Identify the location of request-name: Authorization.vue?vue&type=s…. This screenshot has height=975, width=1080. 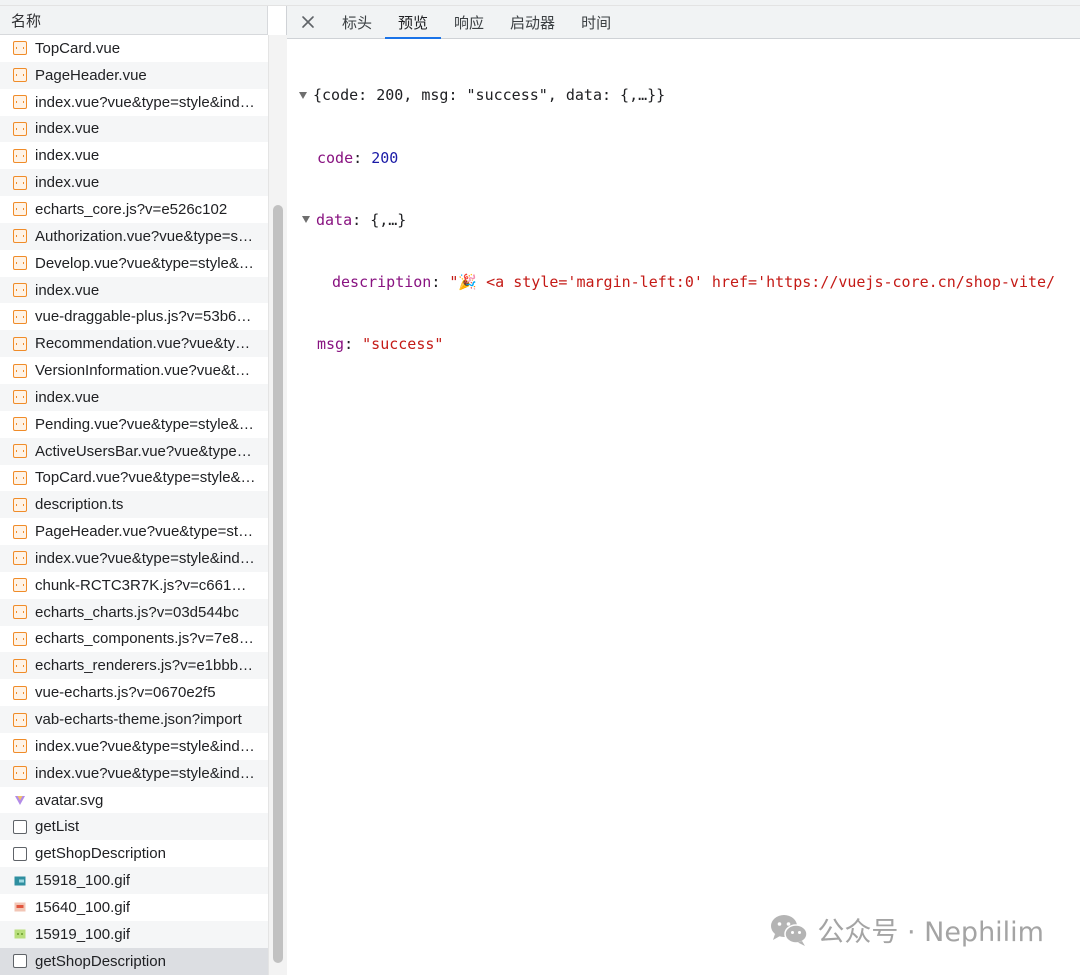
(144, 236).